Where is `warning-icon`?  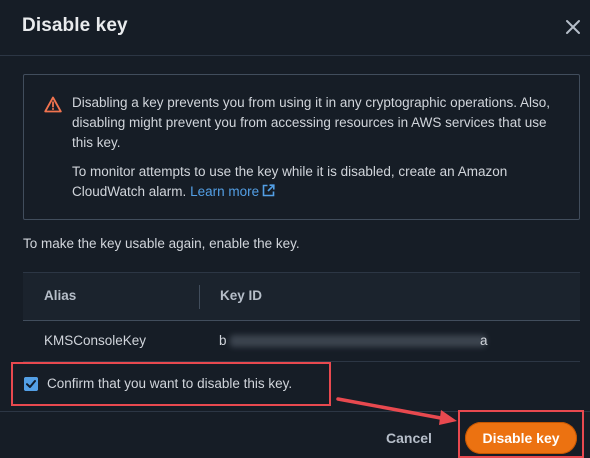 warning-icon is located at coordinates (53, 104).